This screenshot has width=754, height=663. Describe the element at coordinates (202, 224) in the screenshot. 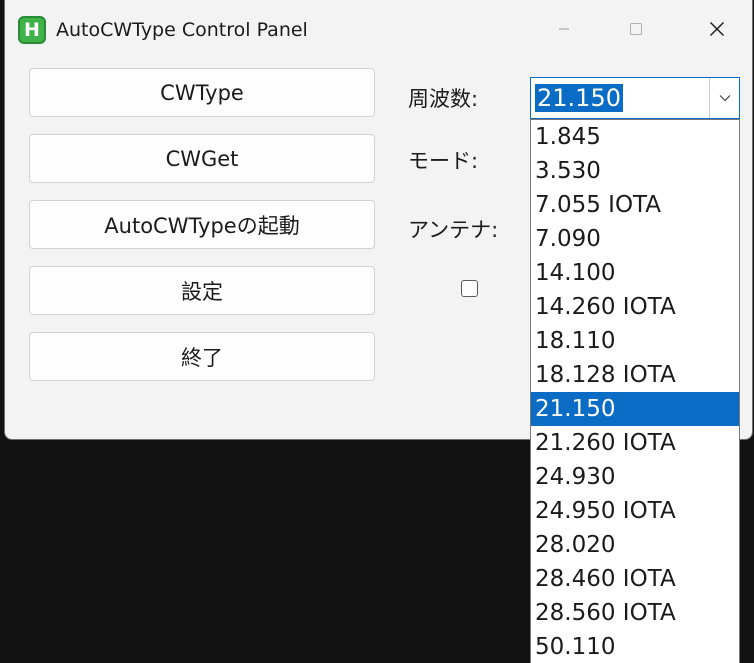

I see `launch-autocwtype-button: AutoCWTypeの起動` at that location.